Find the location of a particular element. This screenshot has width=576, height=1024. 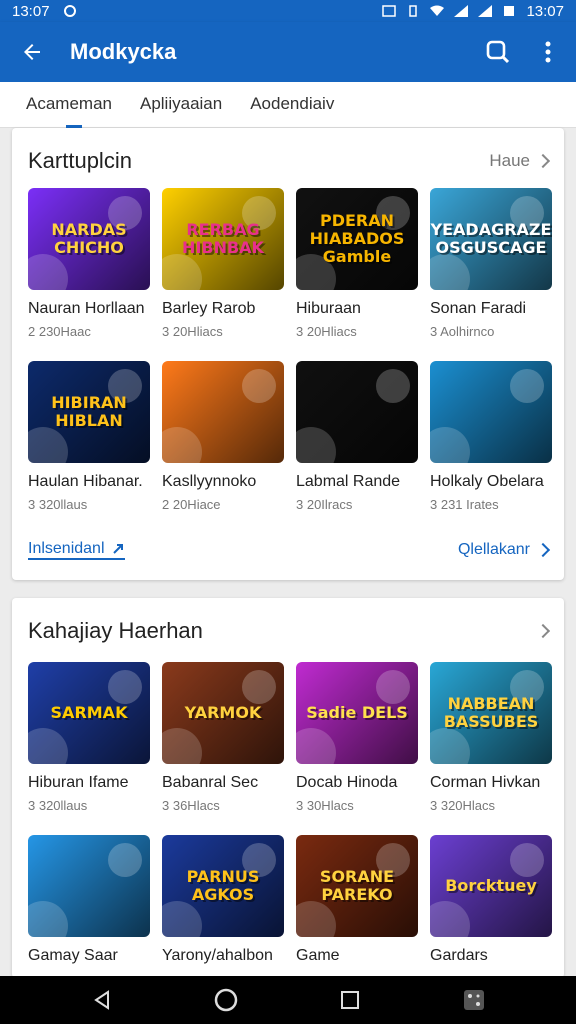

search-icon is located at coordinates (498, 52).